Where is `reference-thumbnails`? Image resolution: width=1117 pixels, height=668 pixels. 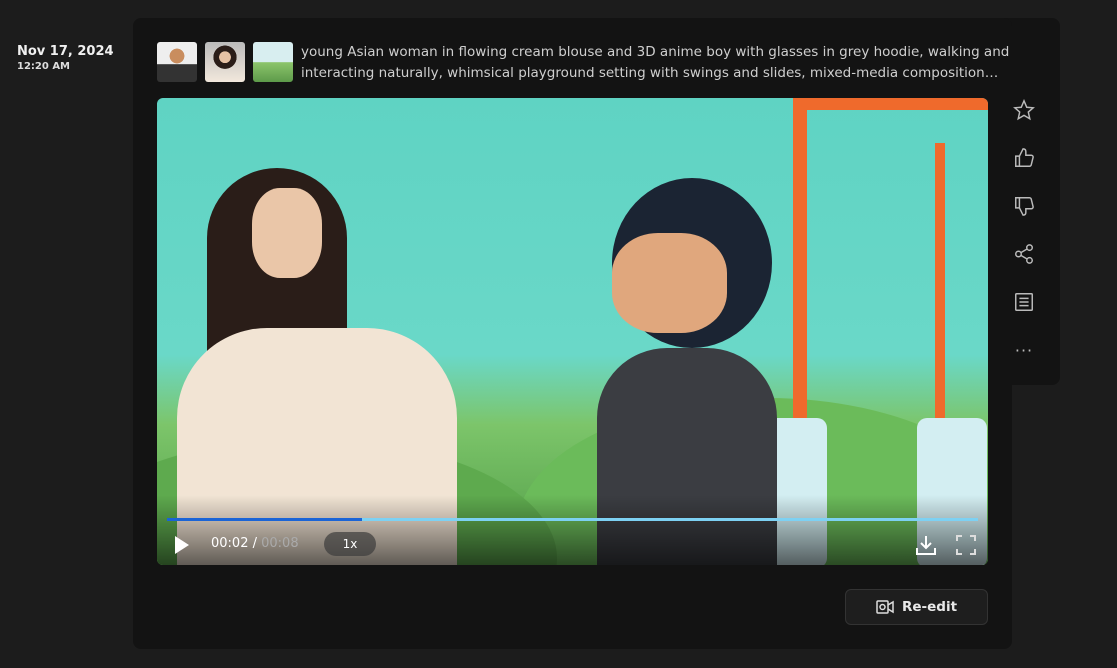 reference-thumbnails is located at coordinates (225, 62).